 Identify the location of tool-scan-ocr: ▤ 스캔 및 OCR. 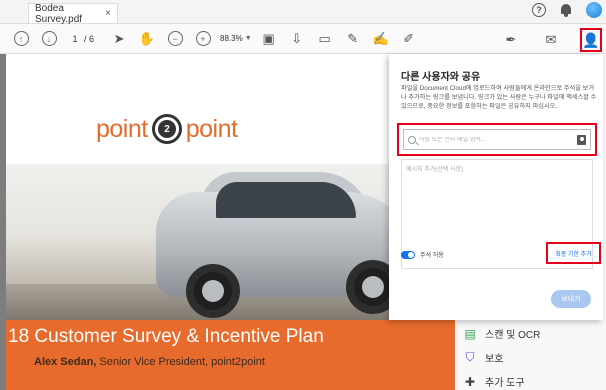
(502, 334).